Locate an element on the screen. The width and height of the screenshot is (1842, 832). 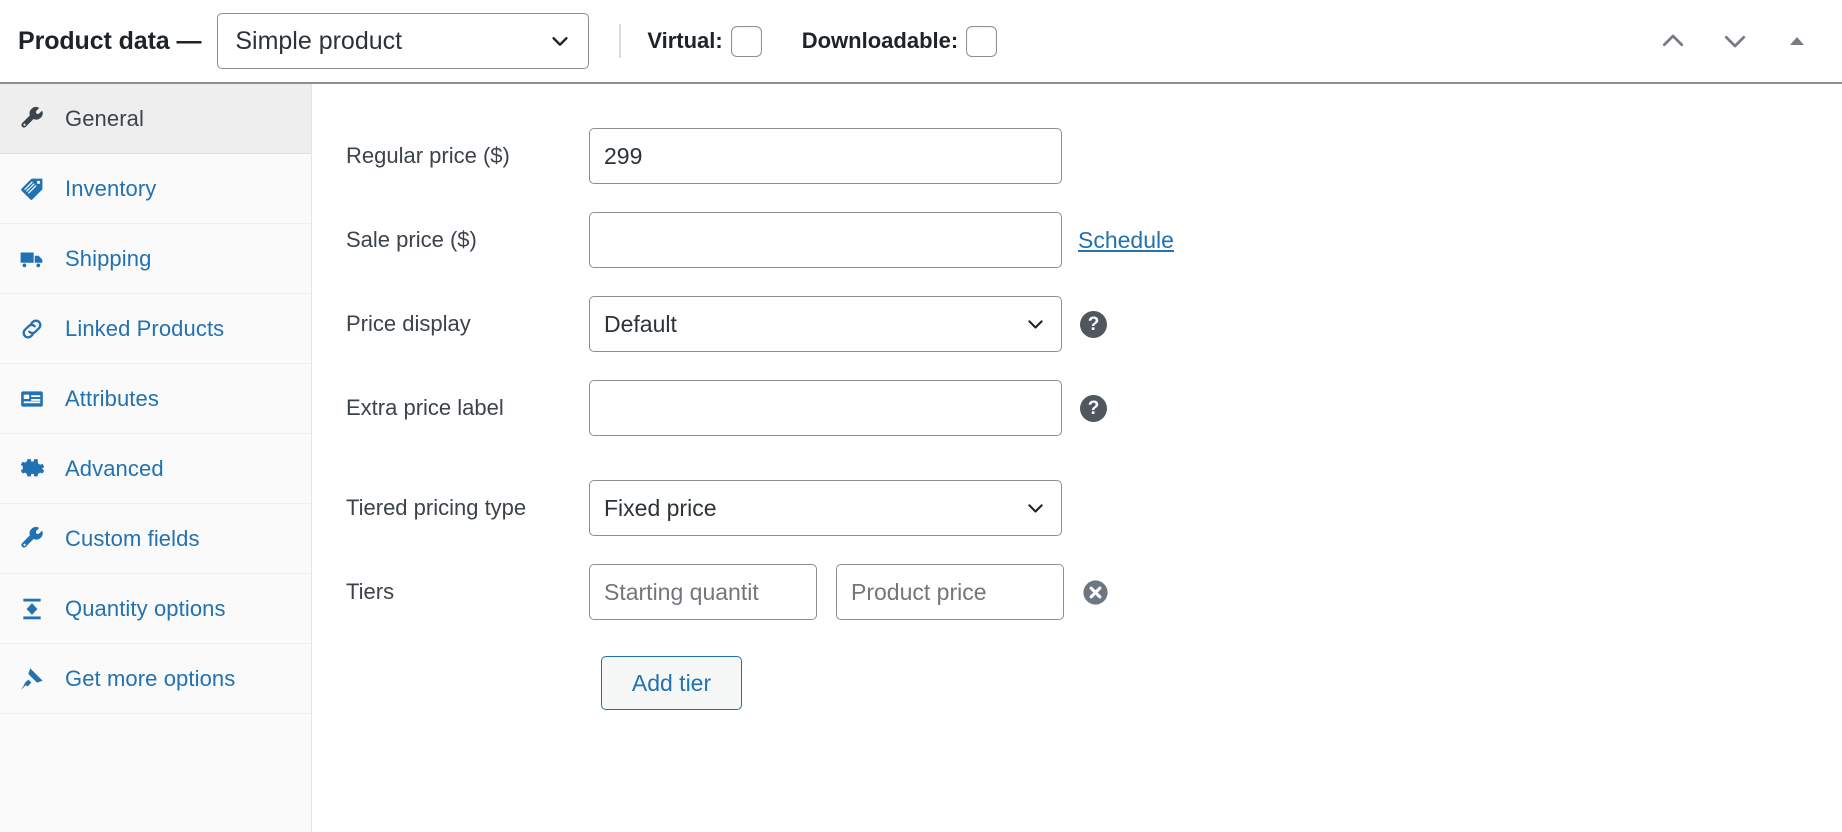
sale-price-row: Sale price ($) Schedule is located at coordinates (1077, 240).